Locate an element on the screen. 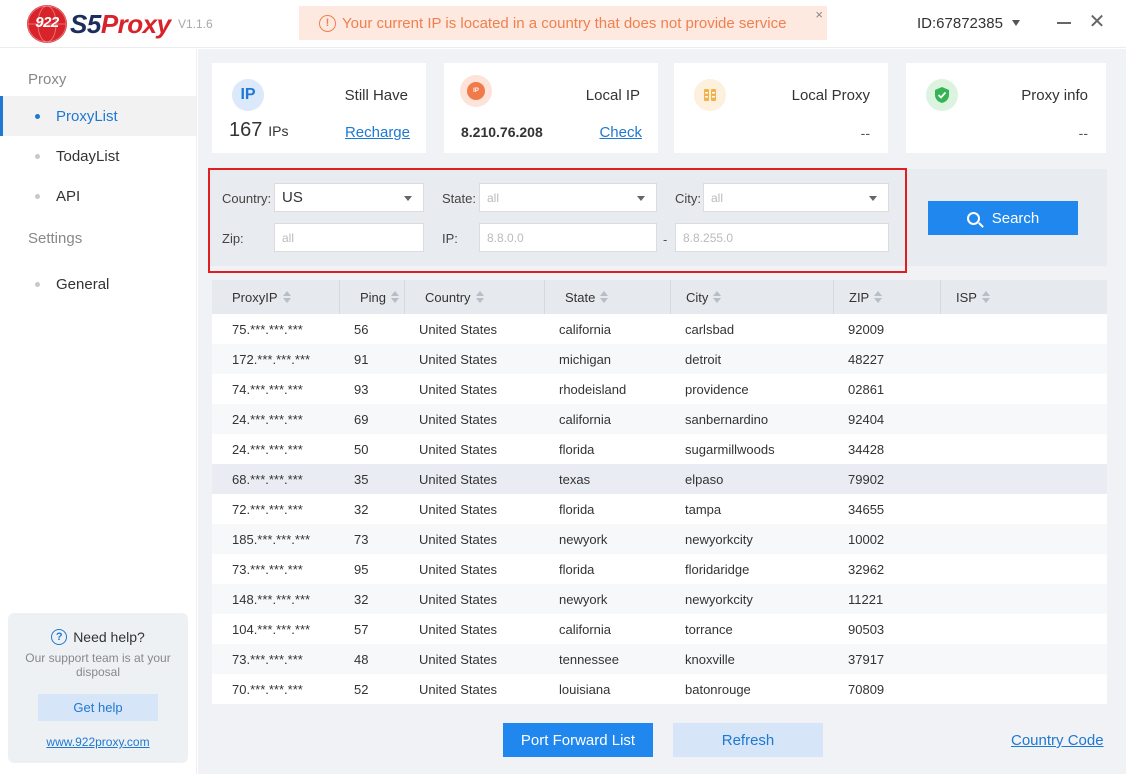 The width and height of the screenshot is (1126, 774). sidebar-item-general: General is located at coordinates (98, 284).